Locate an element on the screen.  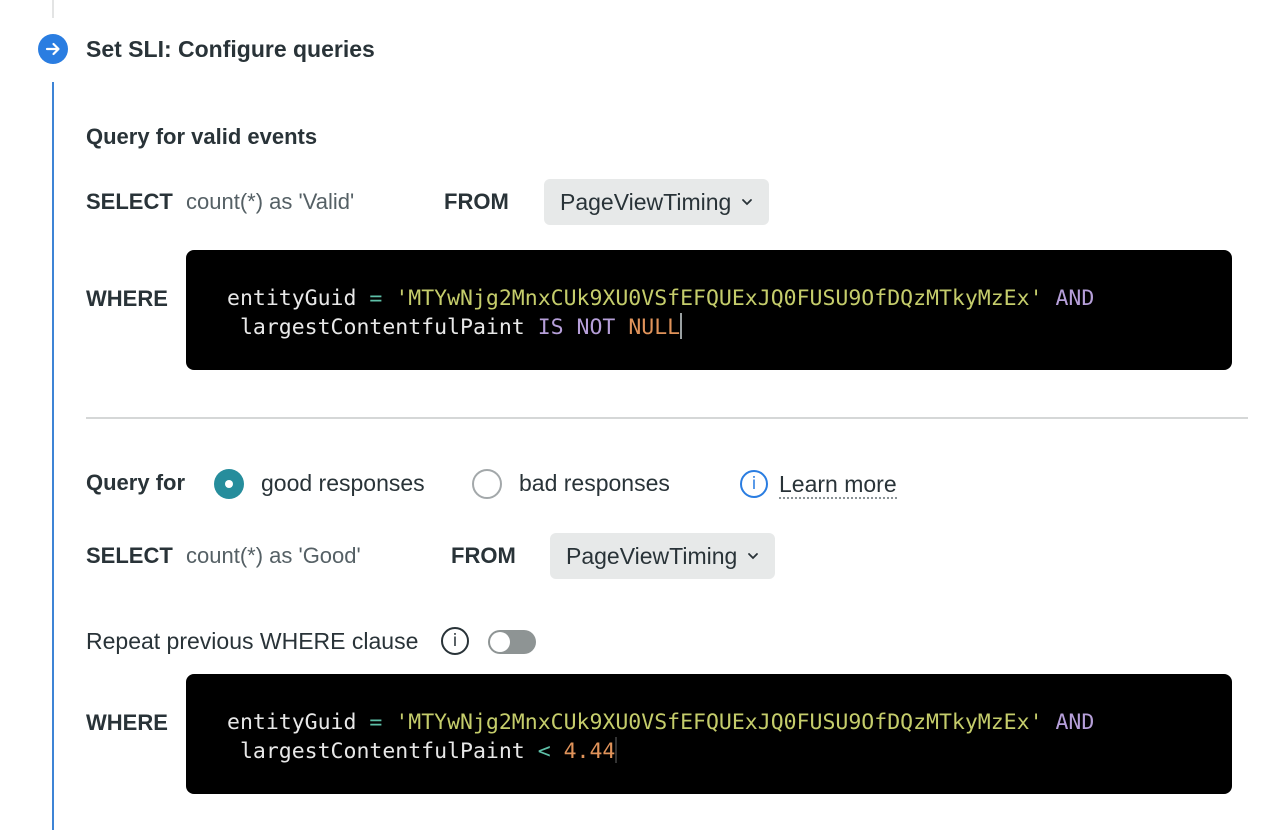
toggle-knob is located at coordinates (500, 642).